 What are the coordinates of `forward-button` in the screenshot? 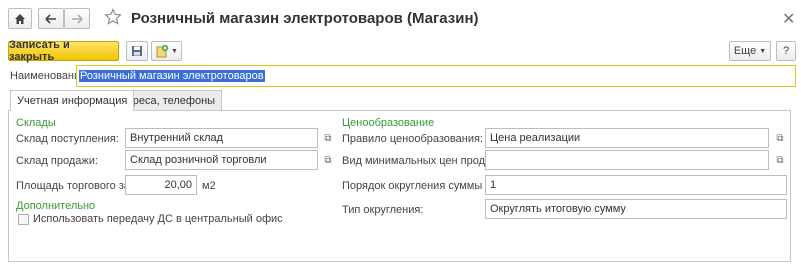 It's located at (77, 18).